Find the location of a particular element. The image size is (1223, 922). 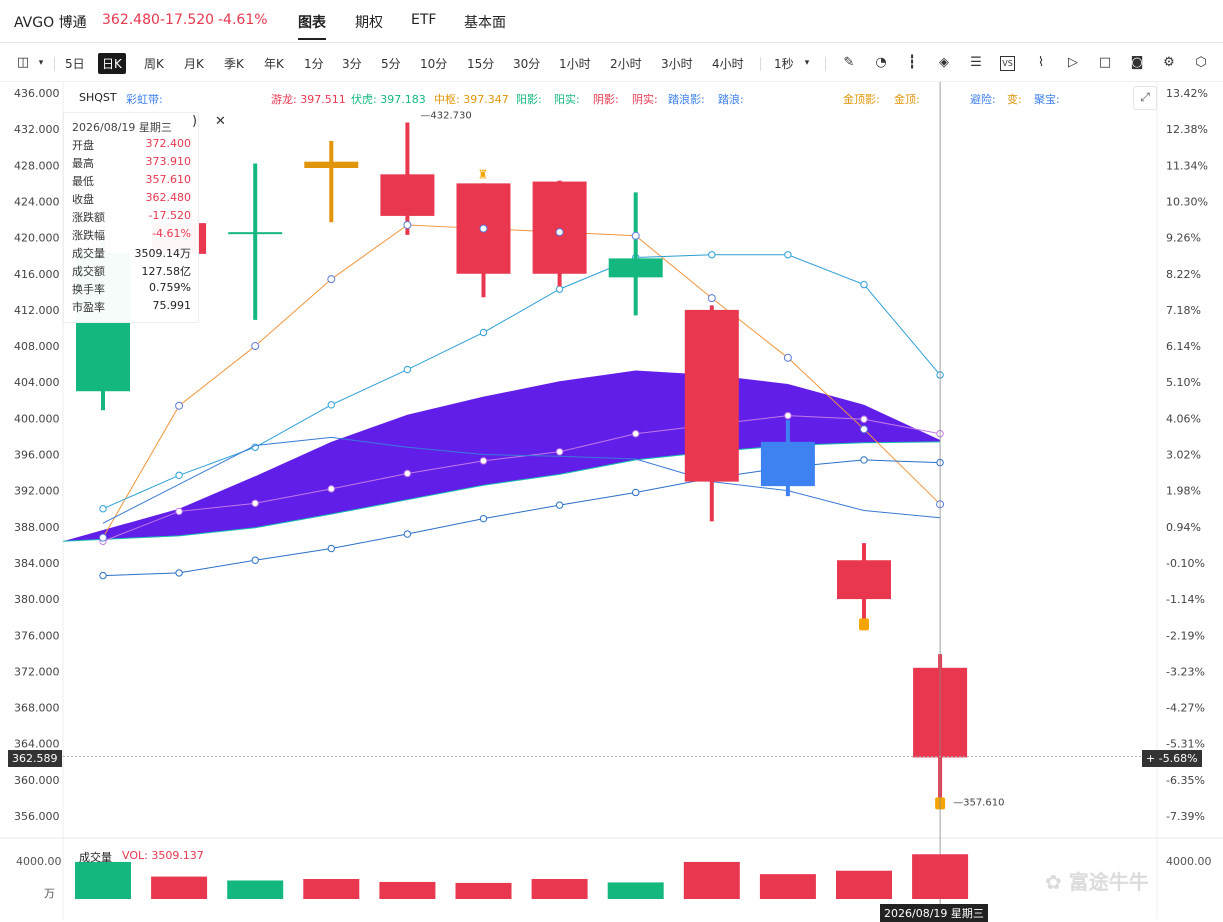

tooltip-value: 75.991 is located at coordinates (172, 305).